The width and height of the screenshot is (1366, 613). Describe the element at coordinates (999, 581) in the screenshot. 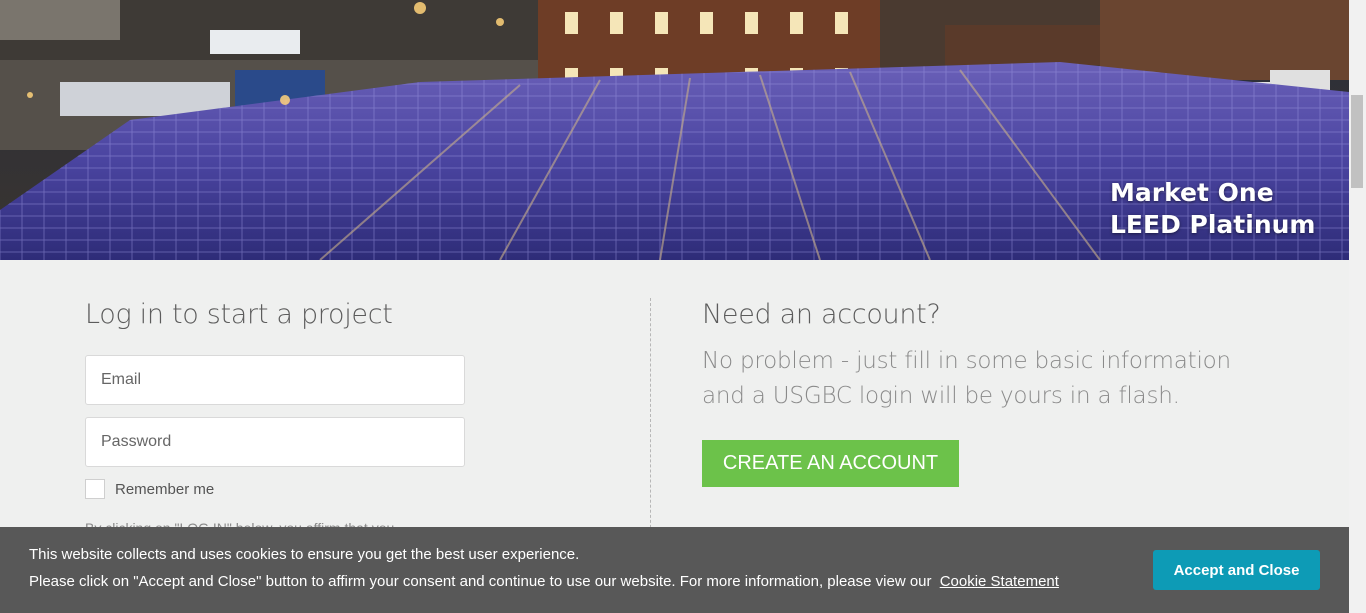

I see `cookie-statement-link: Cookie Statement` at that location.